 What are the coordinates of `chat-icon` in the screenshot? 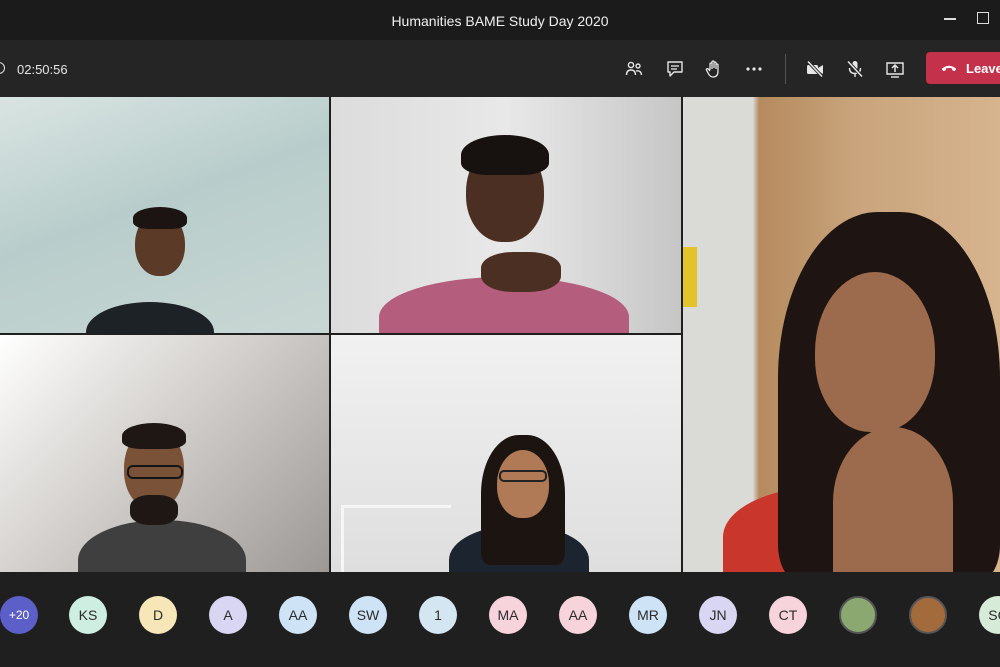 It's located at (675, 69).